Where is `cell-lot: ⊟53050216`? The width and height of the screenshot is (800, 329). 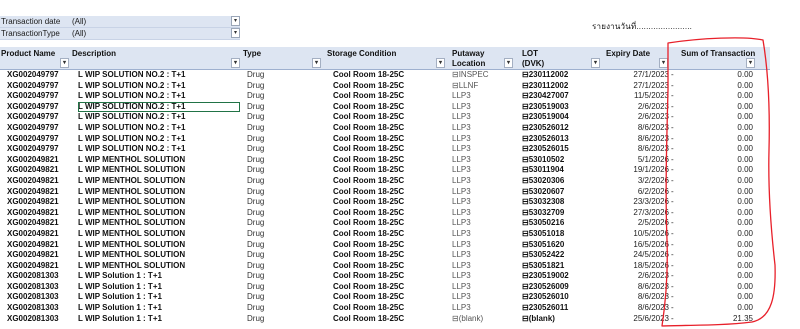
cell-lot: ⊟53050216 is located at coordinates (562, 223).